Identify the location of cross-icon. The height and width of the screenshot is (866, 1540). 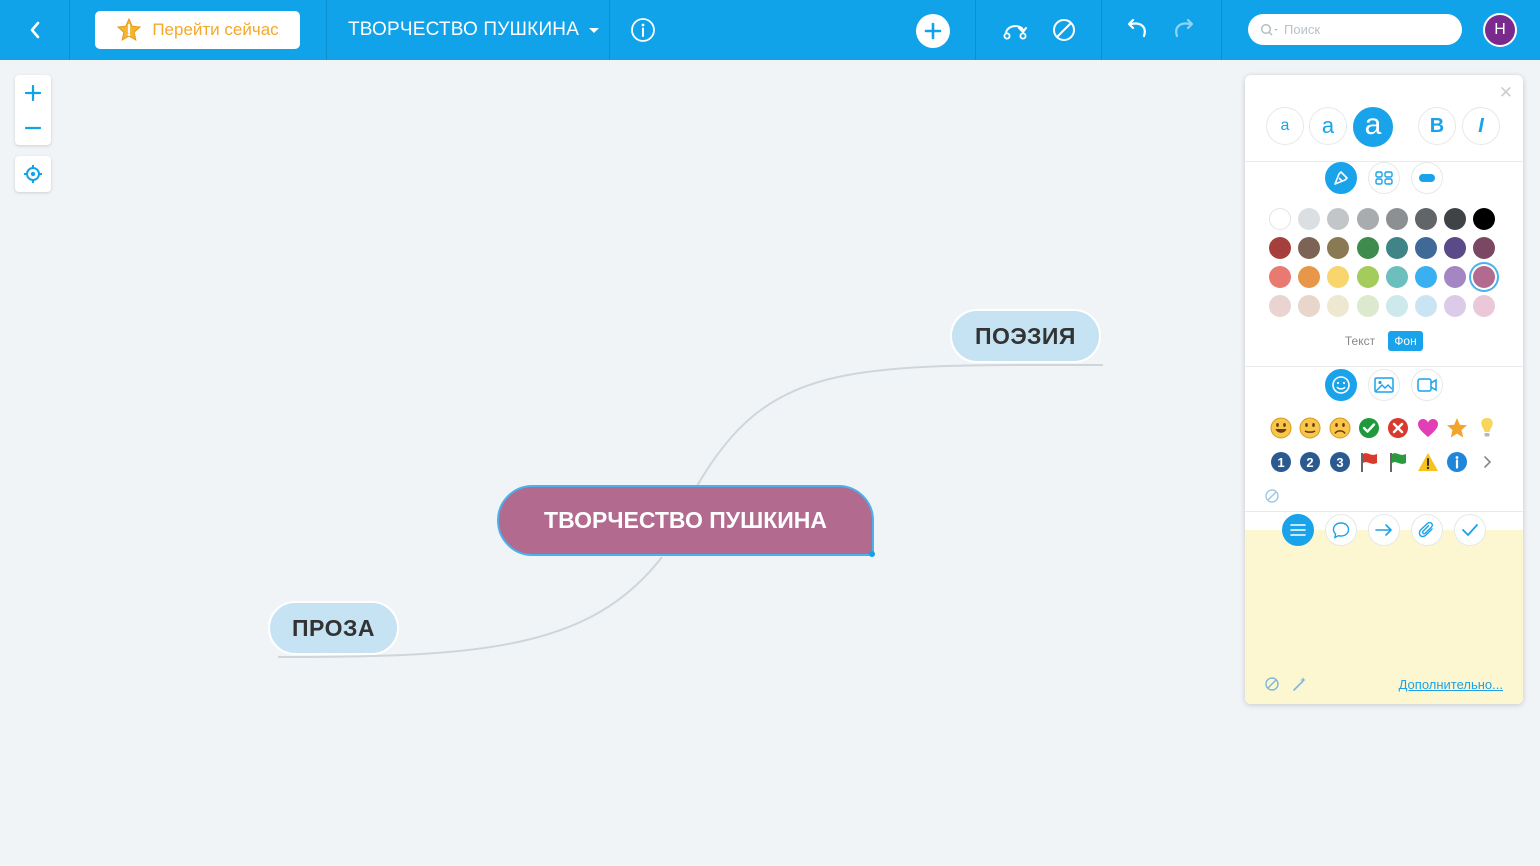
(1398, 428).